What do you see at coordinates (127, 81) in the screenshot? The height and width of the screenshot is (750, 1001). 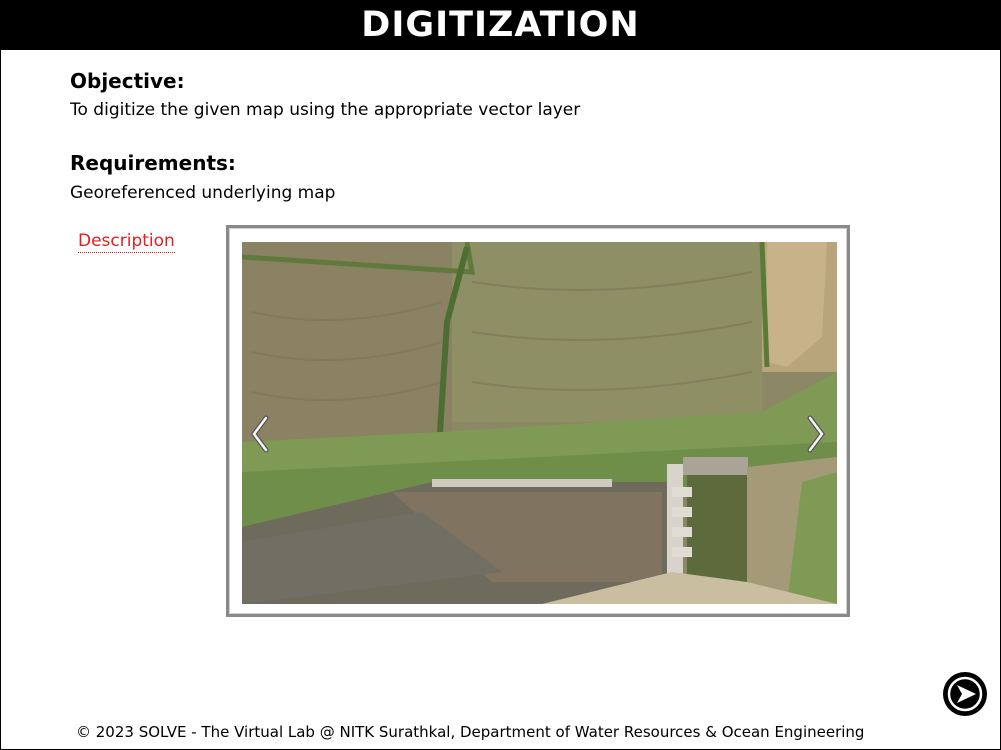 I see `objective-heading: Objective:` at bounding box center [127, 81].